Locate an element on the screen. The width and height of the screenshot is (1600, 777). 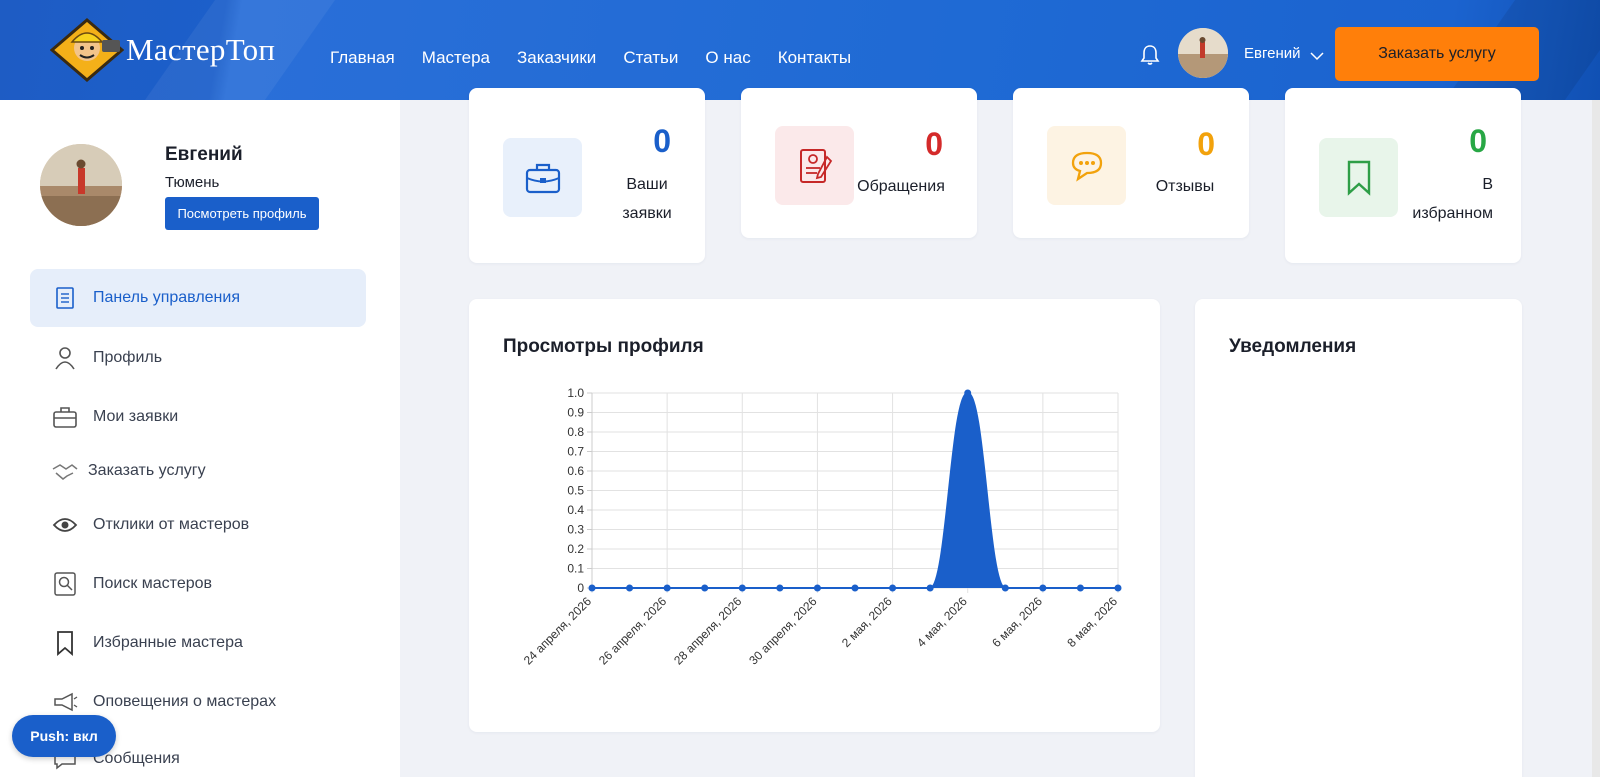
chevron-down-icon is located at coordinates (1317, 57).